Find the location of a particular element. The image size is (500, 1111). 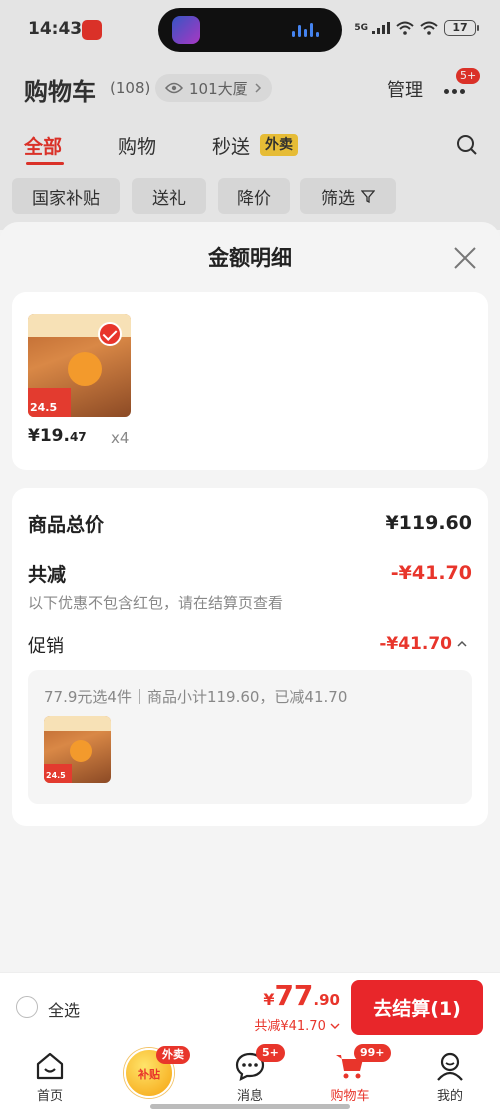

cart-badge: 99+ is located at coordinates (372, 1053).